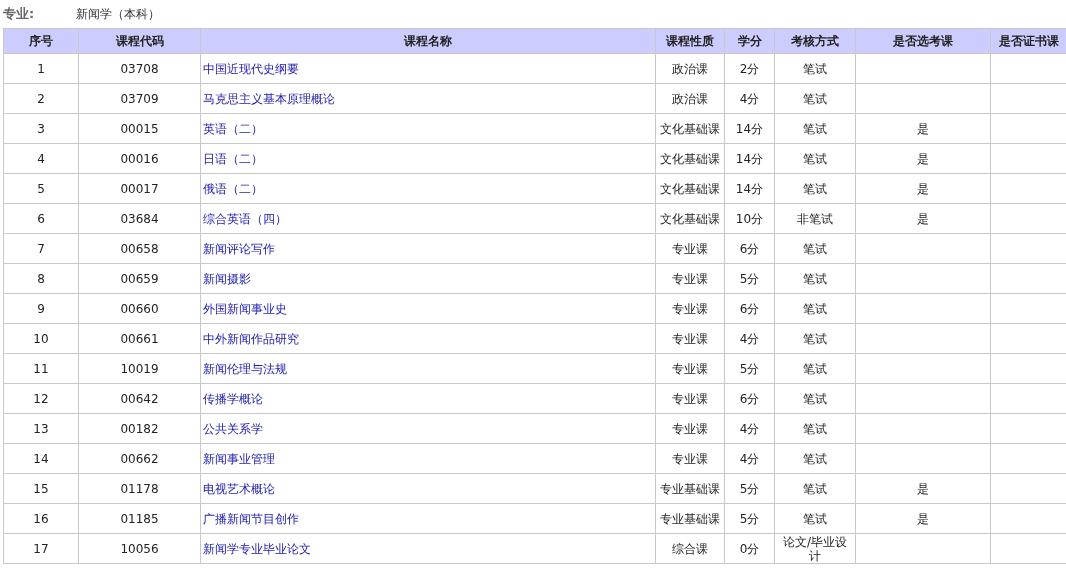 Image resolution: width=1066 pixels, height=572 pixels. I want to click on table-cell: 00016, so click(139, 158).